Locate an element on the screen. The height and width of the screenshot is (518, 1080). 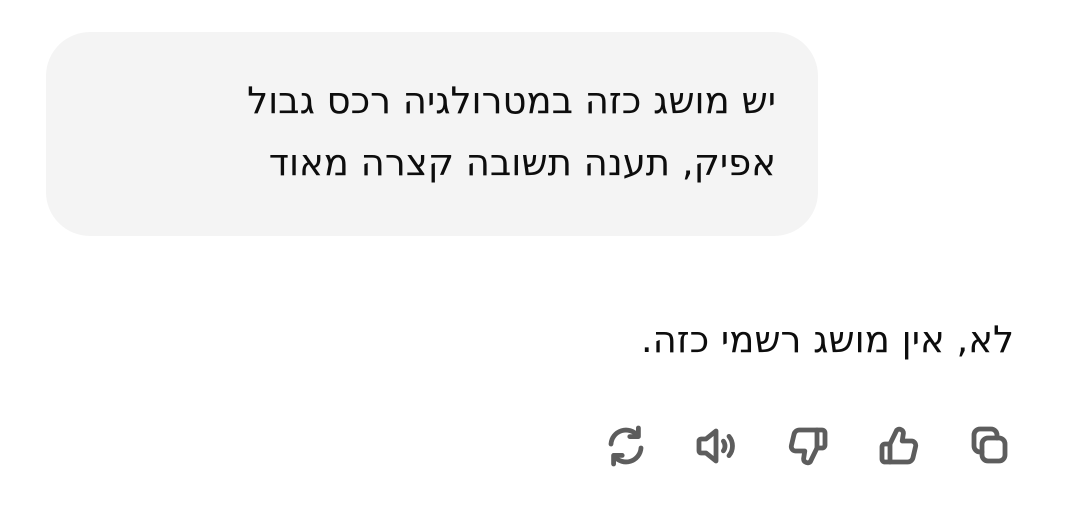
assistant-message-text: לא, אין מושג רשמי כזה. is located at coordinates (827, 339).